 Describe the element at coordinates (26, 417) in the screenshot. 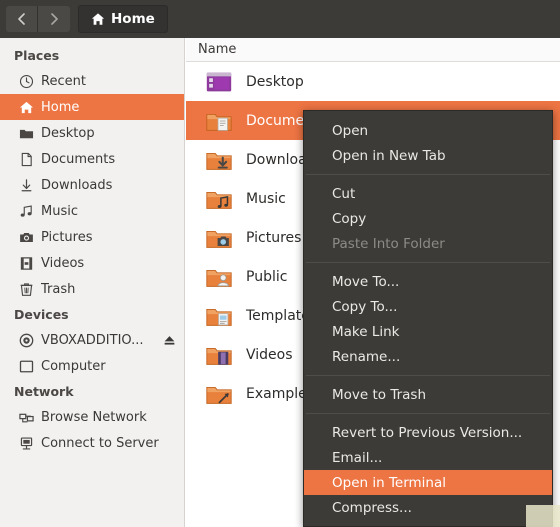

I see `network-icon` at that location.